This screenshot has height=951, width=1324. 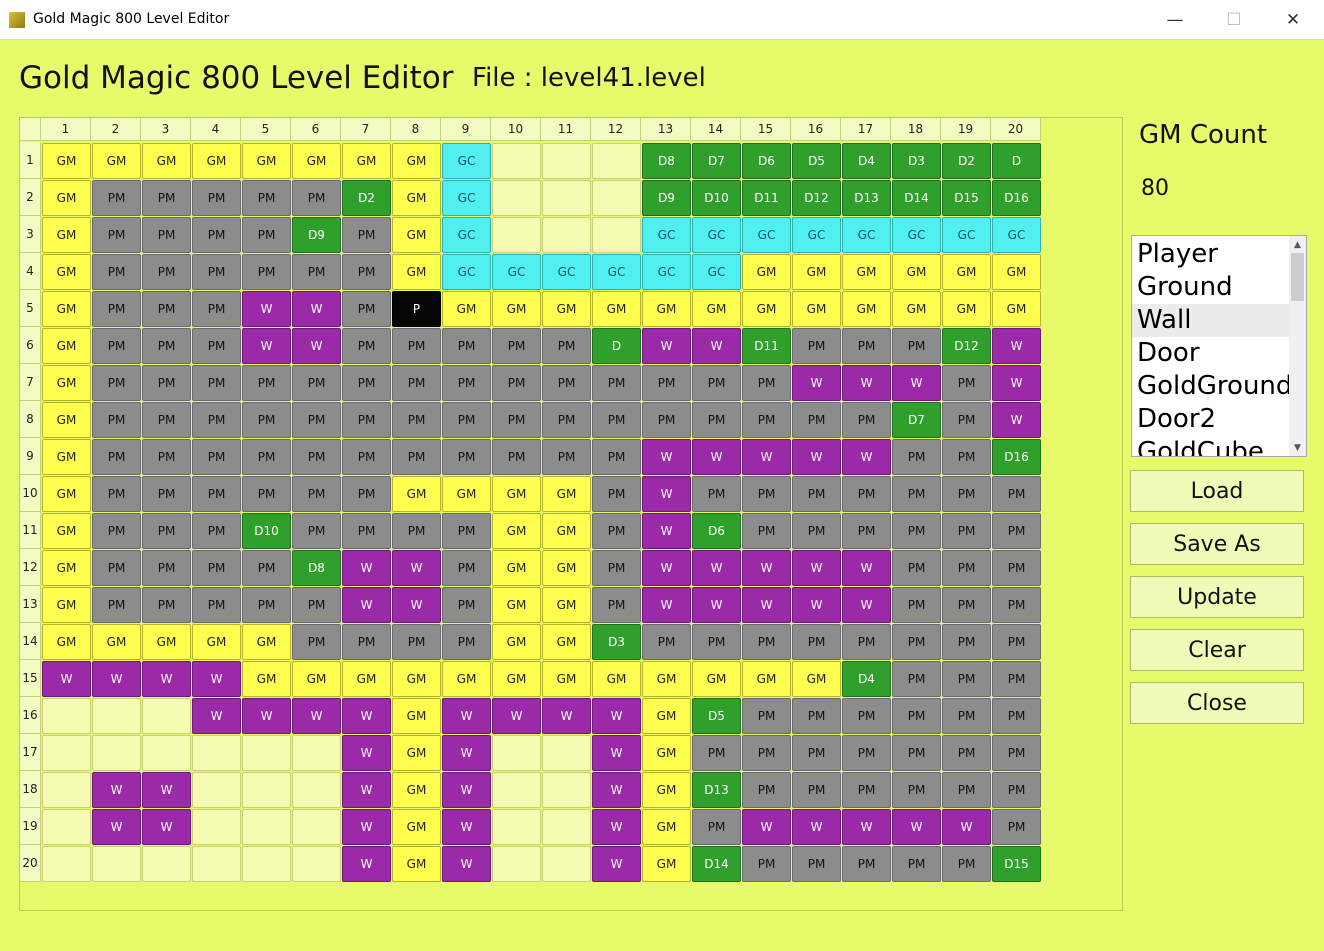 I want to click on grid-cell: D16, so click(x=1016, y=198).